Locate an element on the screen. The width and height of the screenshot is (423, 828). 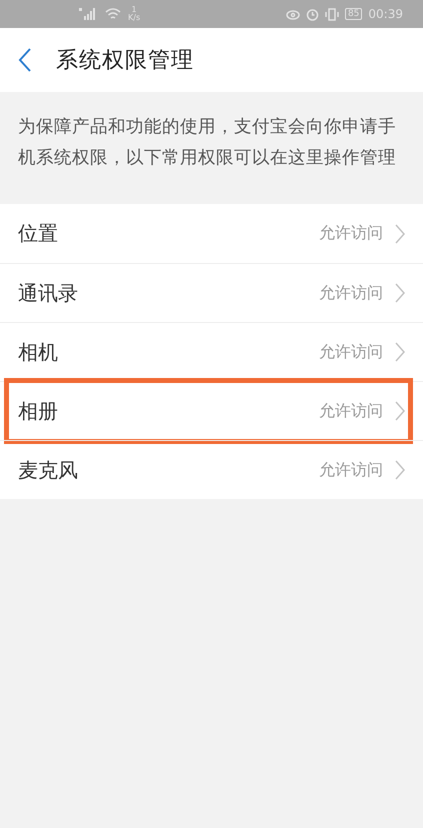
permission-row: 通讯录 允许访问 is located at coordinates (211, 292).